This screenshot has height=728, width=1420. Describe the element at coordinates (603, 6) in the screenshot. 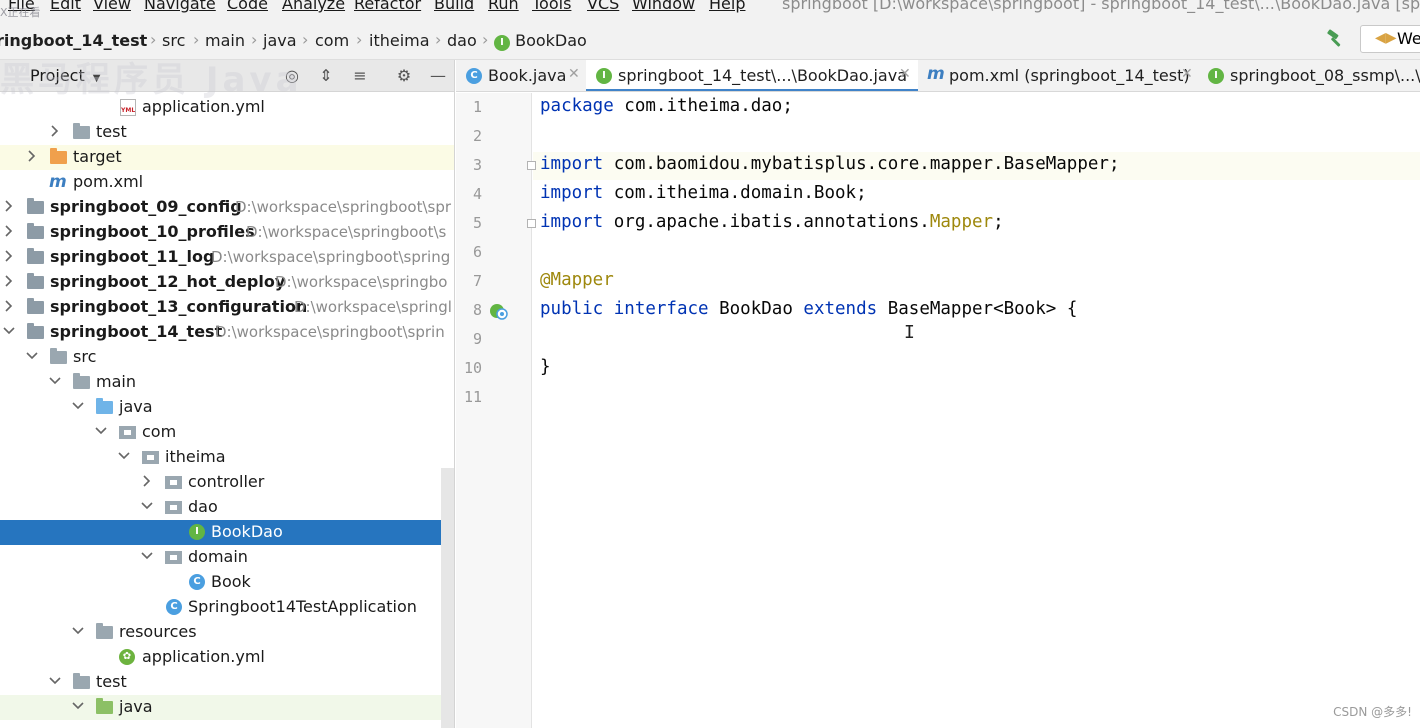

I see `menu-vcs: VCS` at that location.